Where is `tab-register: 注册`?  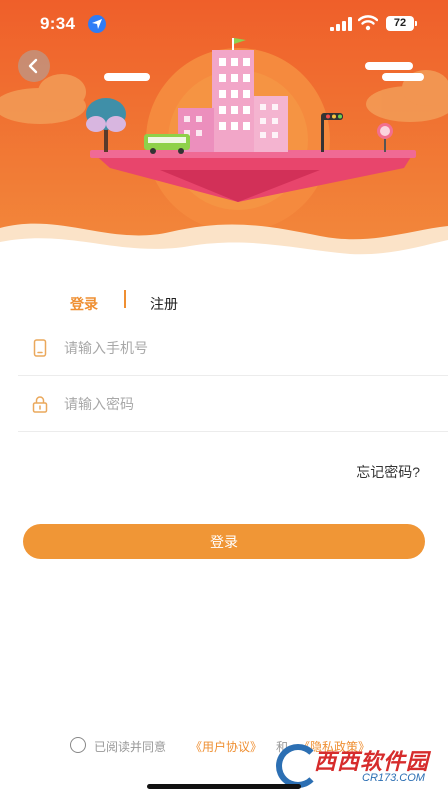 tab-register: 注册 is located at coordinates (164, 304).